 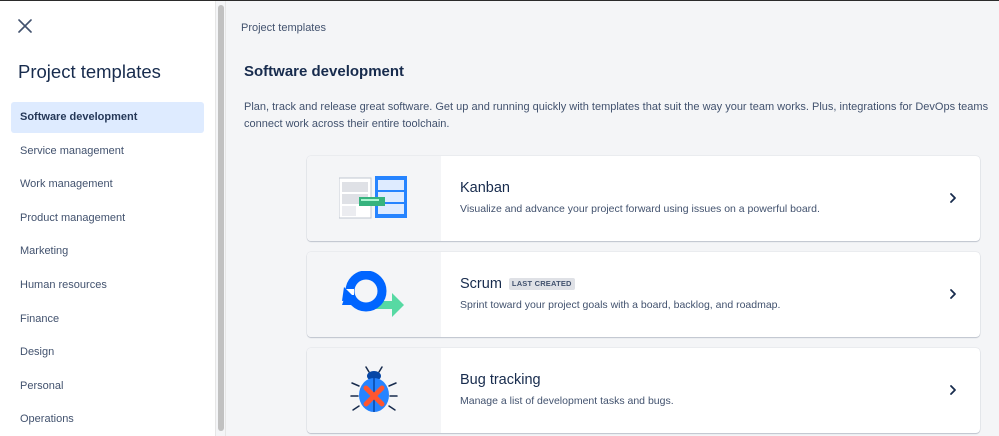 I want to click on kanban-board-illustration-icon, so click(x=373, y=196).